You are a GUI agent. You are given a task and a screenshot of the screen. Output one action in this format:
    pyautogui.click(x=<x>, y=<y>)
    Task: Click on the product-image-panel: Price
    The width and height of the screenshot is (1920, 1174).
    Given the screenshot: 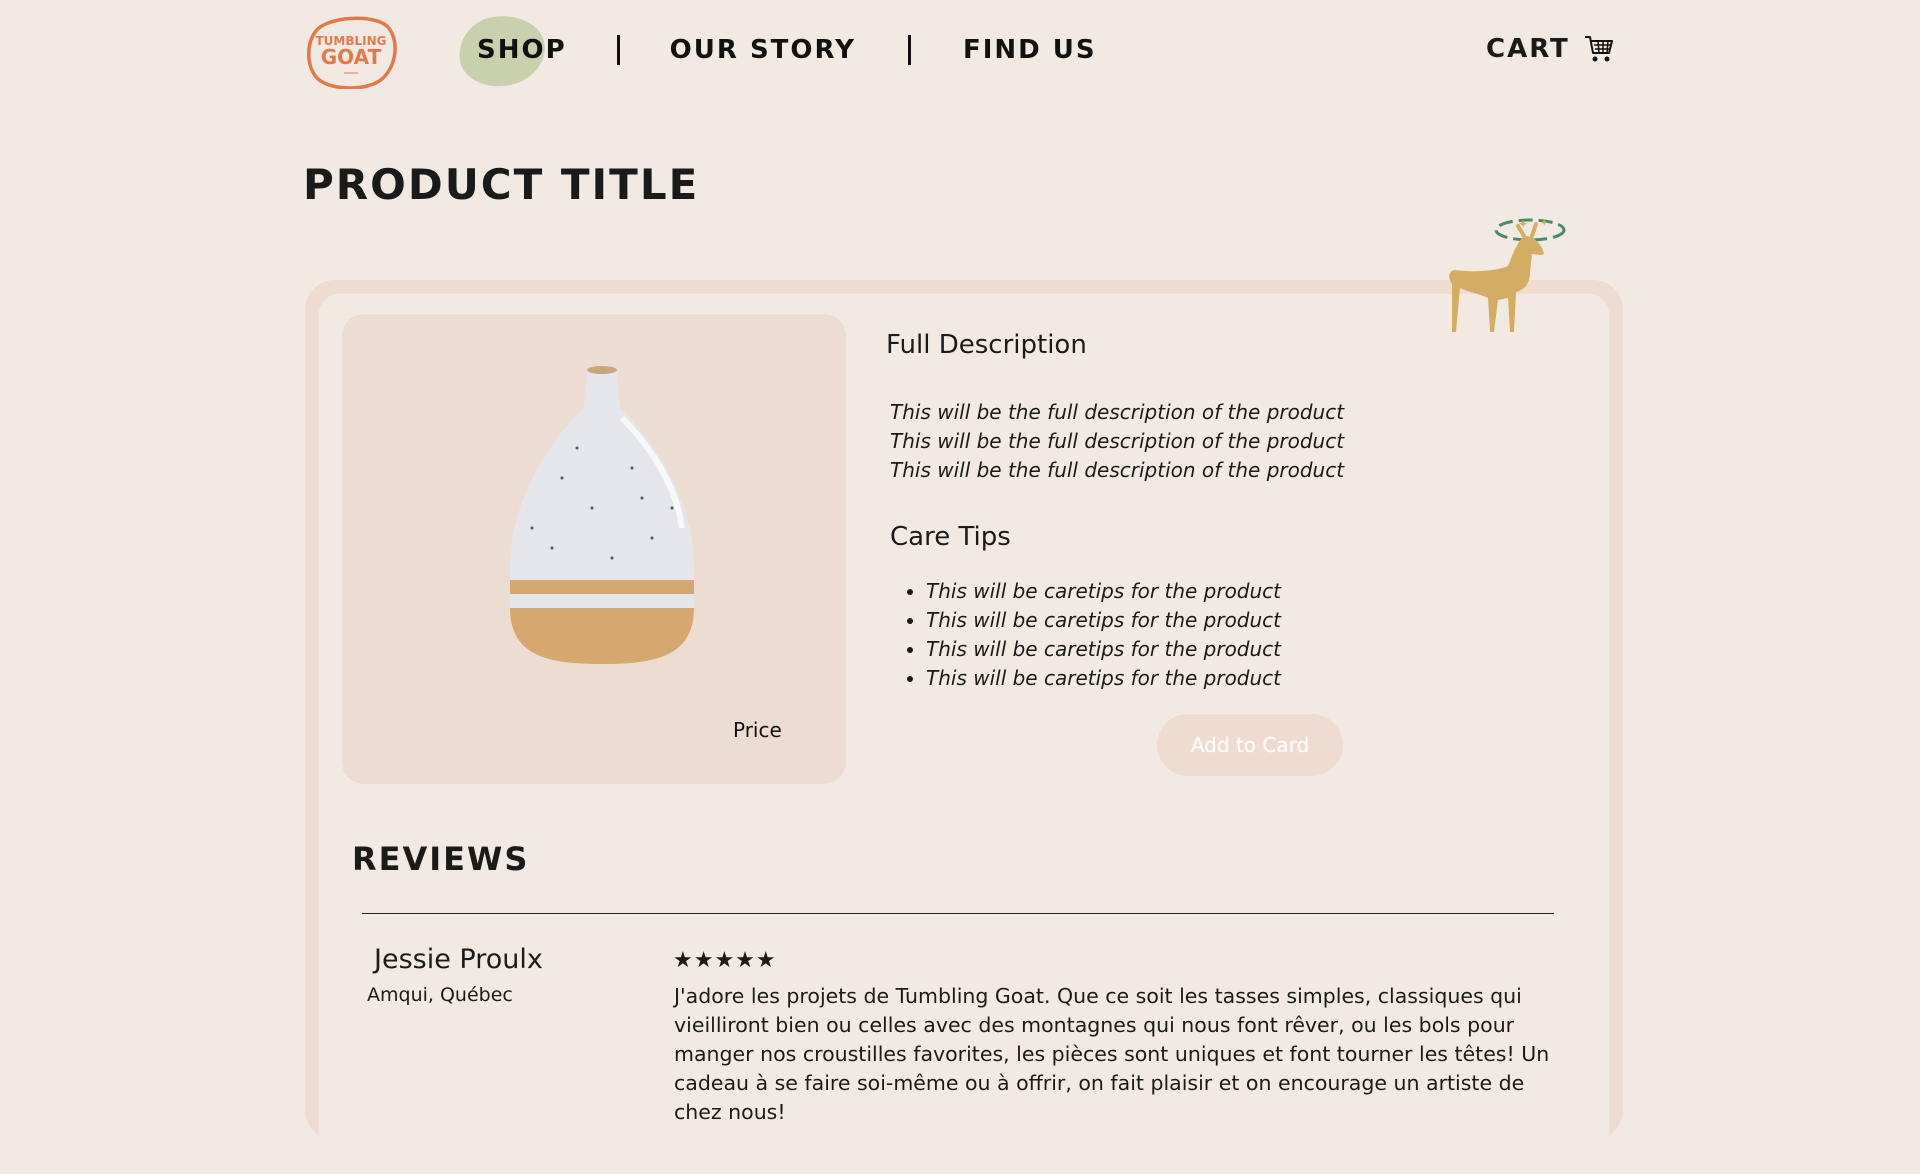 What is the action you would take?
    pyautogui.click(x=594, y=549)
    